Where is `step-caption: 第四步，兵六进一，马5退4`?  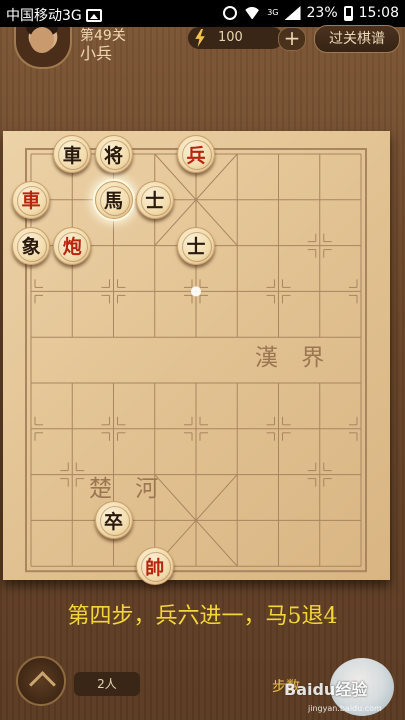
step-caption: 第四步，兵六进一，马5退4 is located at coordinates (202, 616).